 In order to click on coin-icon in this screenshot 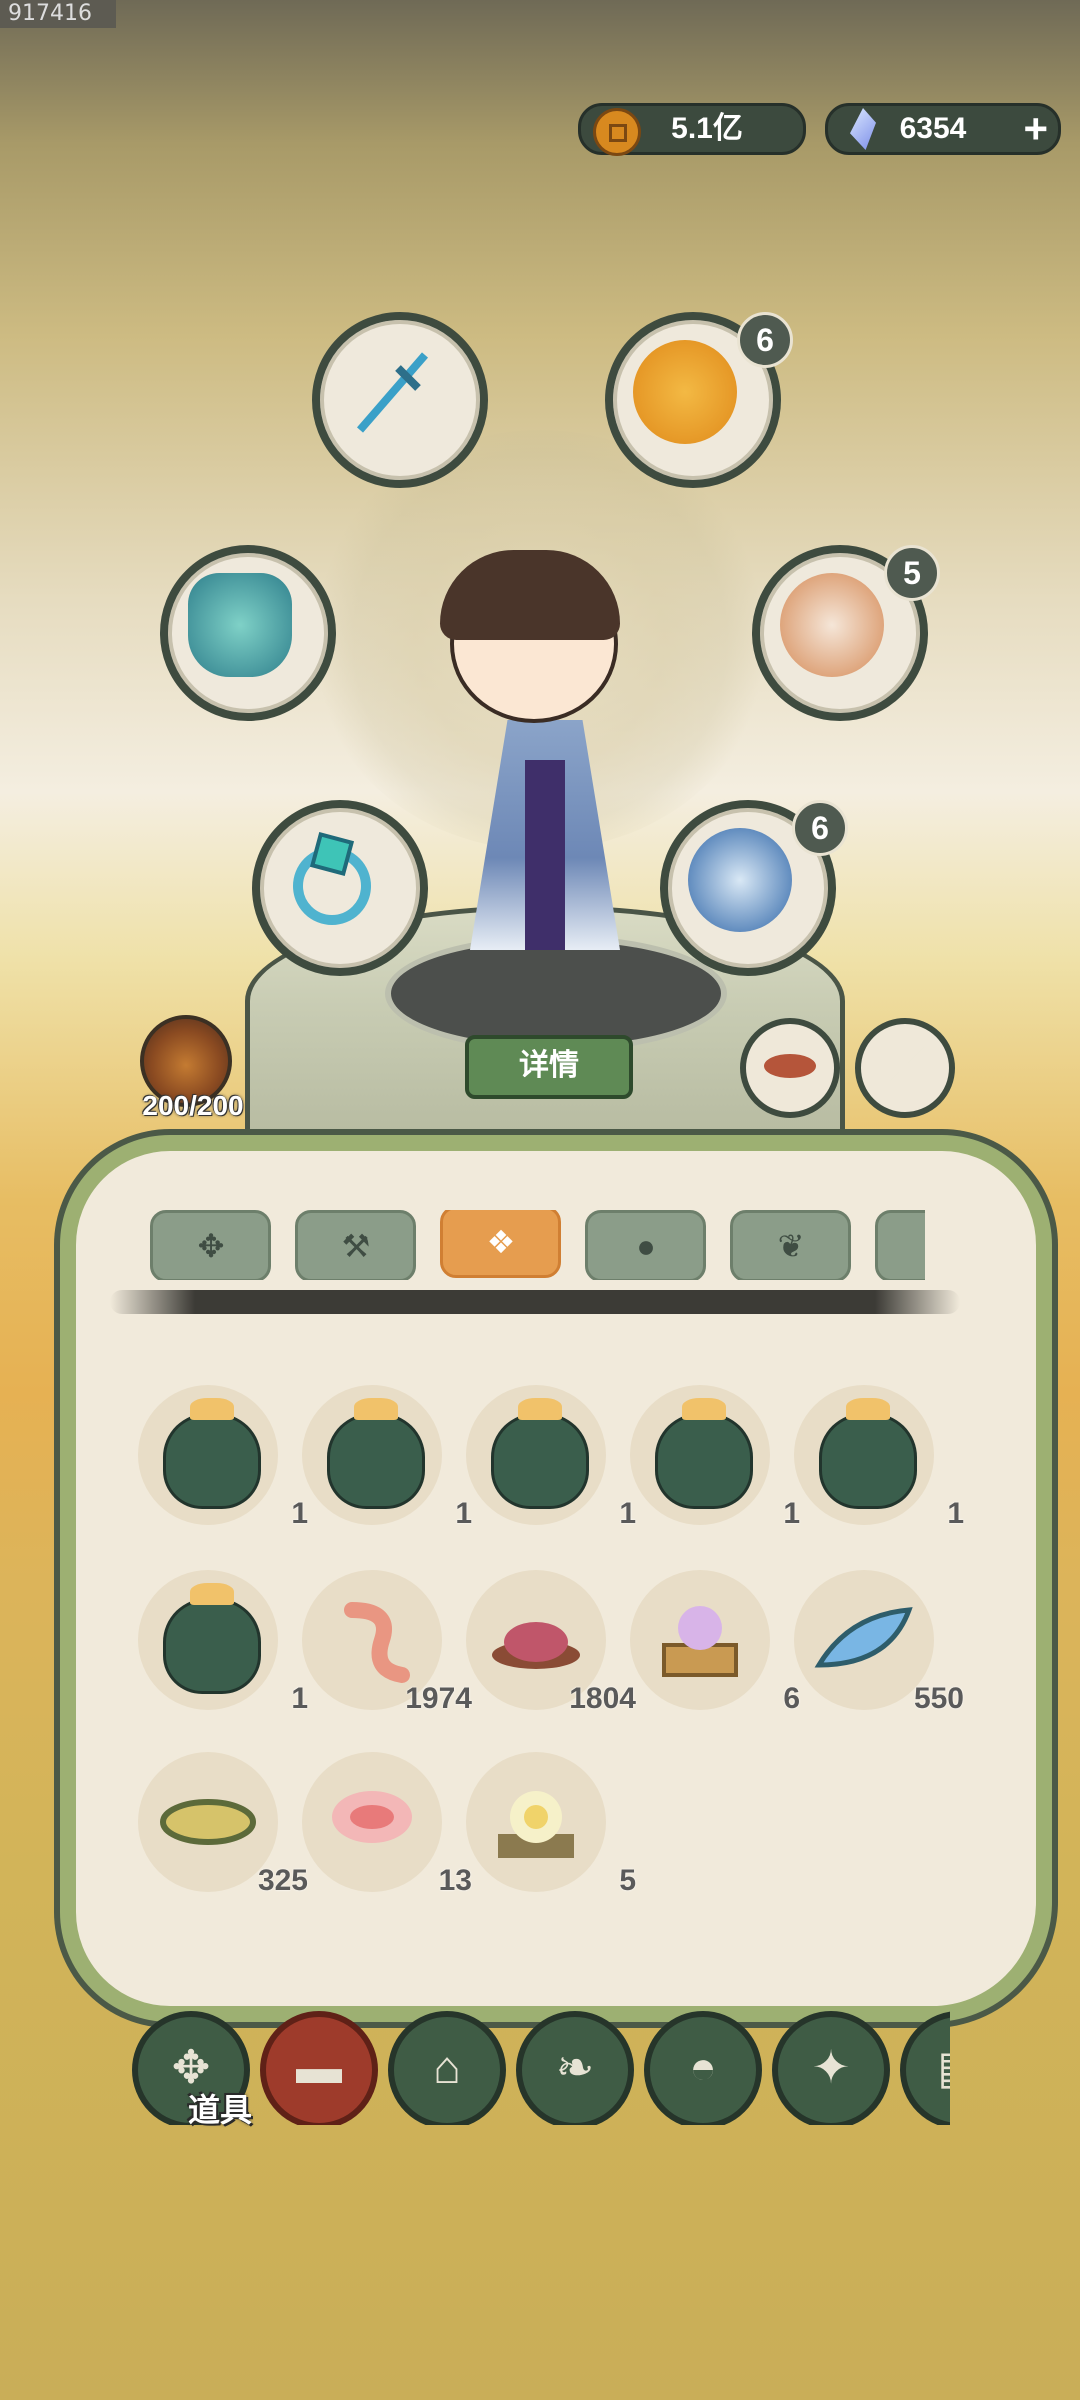, I will do `click(617, 132)`.